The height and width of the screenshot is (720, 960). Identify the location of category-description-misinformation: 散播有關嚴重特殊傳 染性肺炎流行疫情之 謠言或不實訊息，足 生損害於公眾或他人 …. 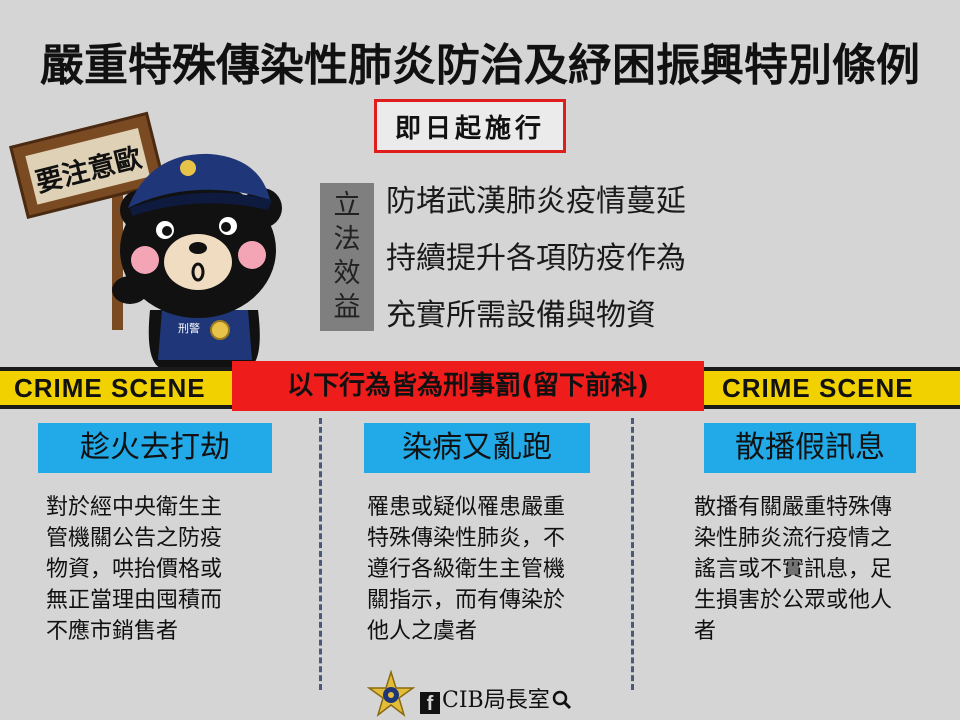
(793, 569).